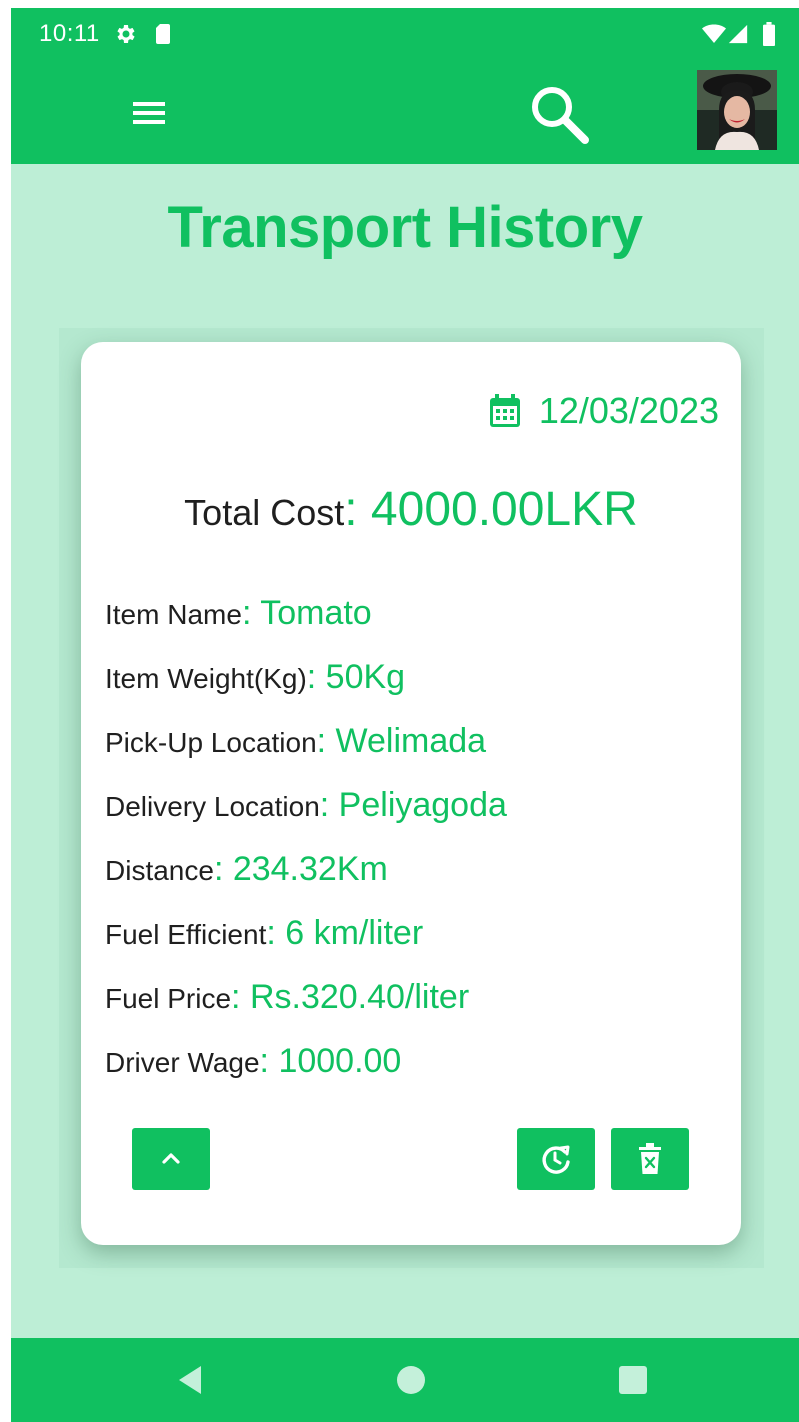  What do you see at coordinates (628, 410) in the screenshot?
I see `record-date: 12/03/2023` at bounding box center [628, 410].